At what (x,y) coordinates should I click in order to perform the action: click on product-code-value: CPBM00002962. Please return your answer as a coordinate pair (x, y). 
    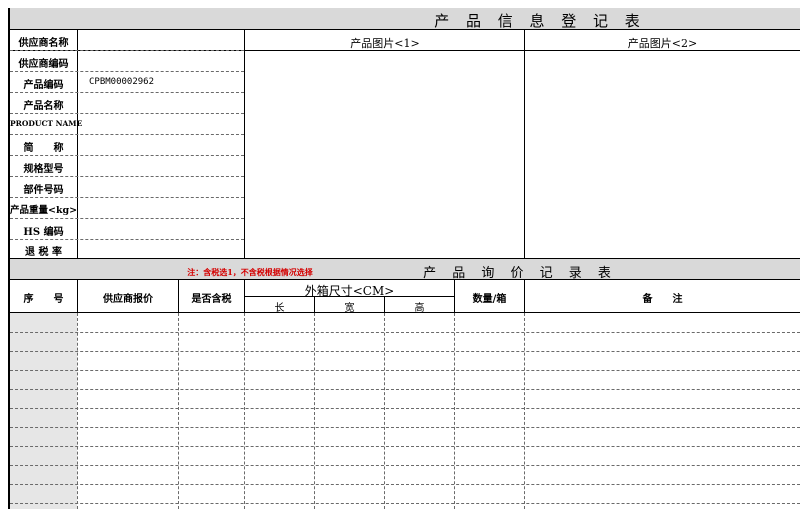
    Looking at the image, I should click on (164, 82).